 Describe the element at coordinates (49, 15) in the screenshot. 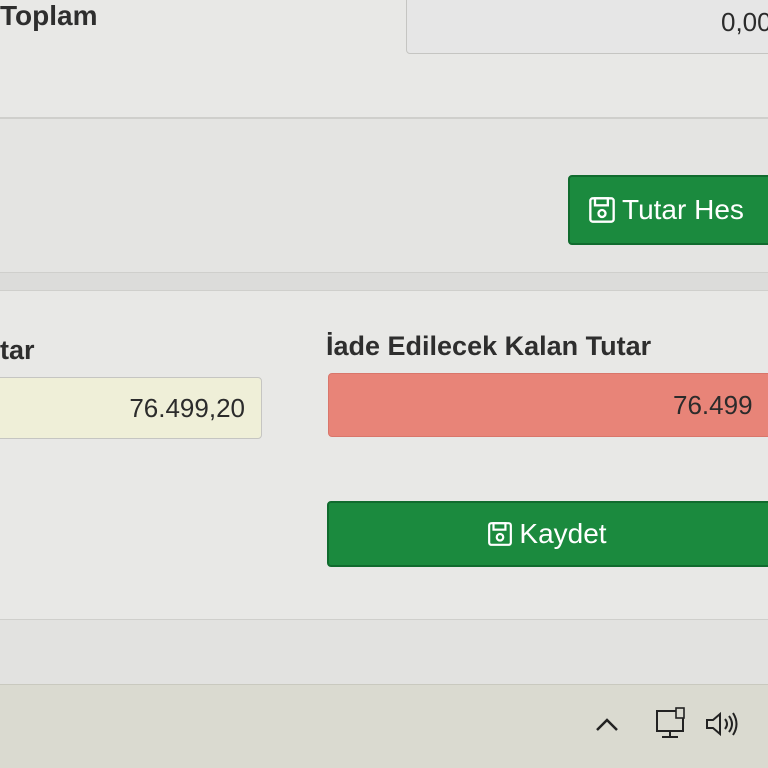

I see `toplam-label: Toplam` at that location.